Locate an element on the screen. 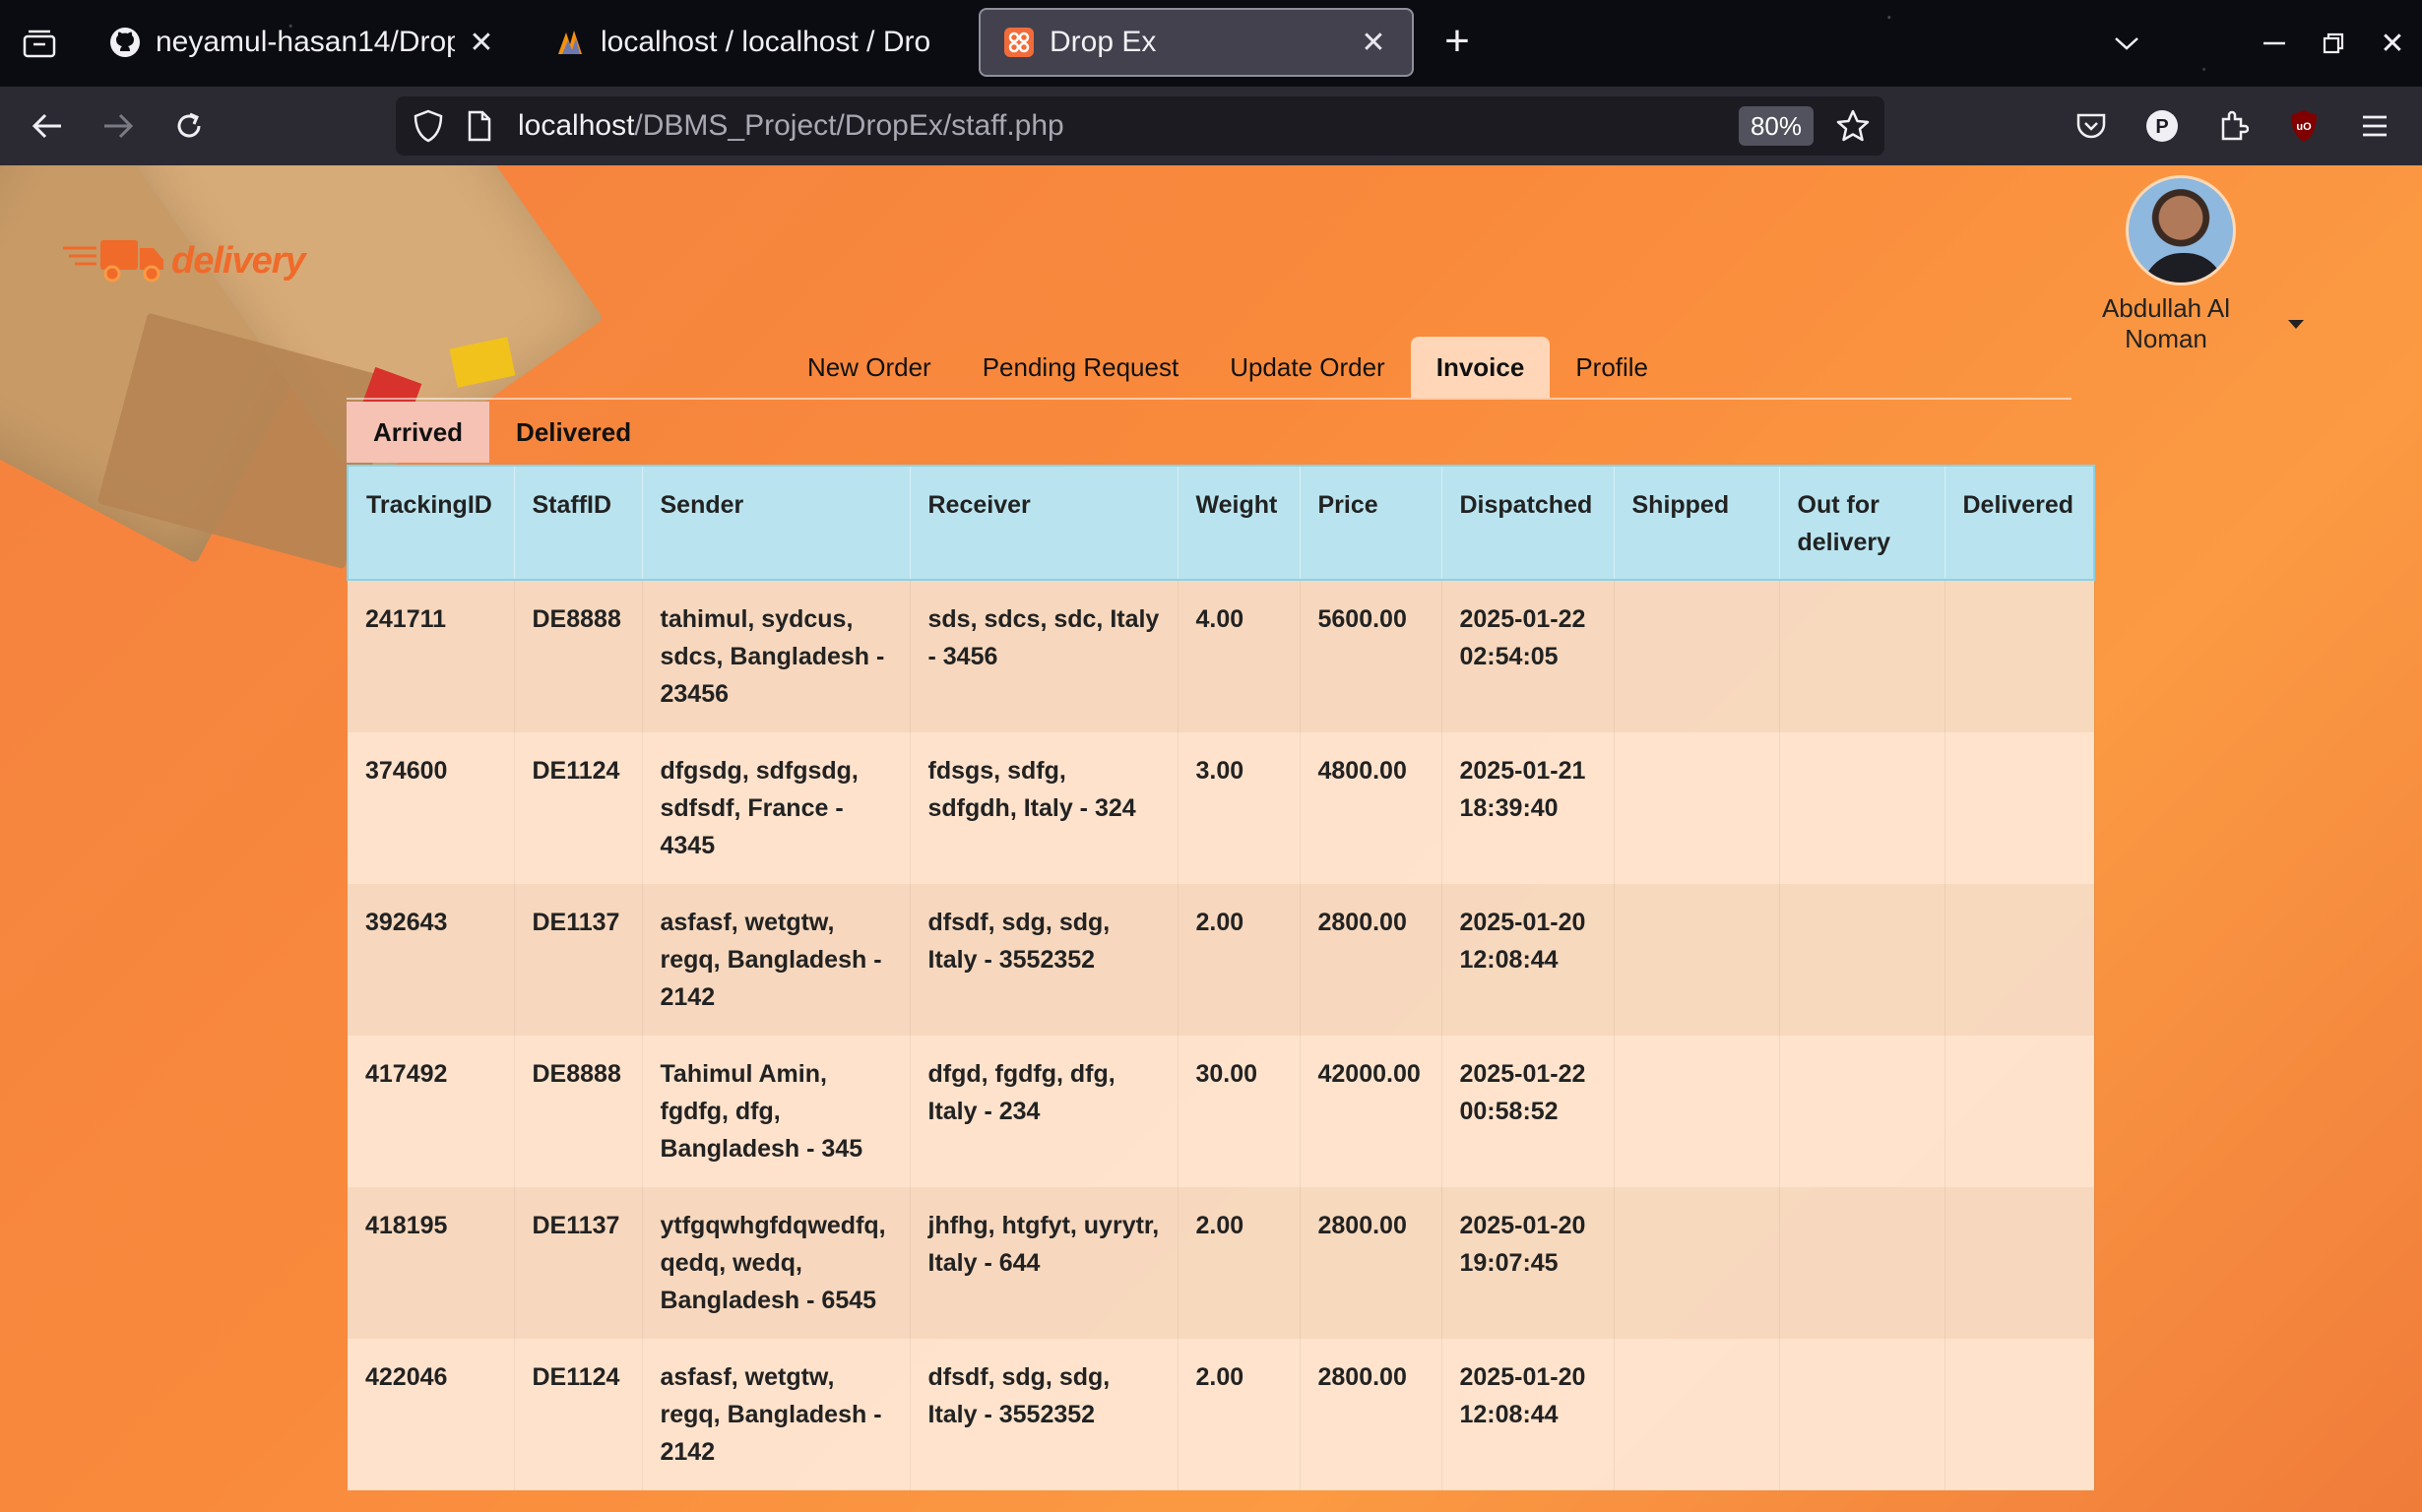 The width and height of the screenshot is (2422, 1512). cell-tracking-id: 241711 is located at coordinates (431, 656).